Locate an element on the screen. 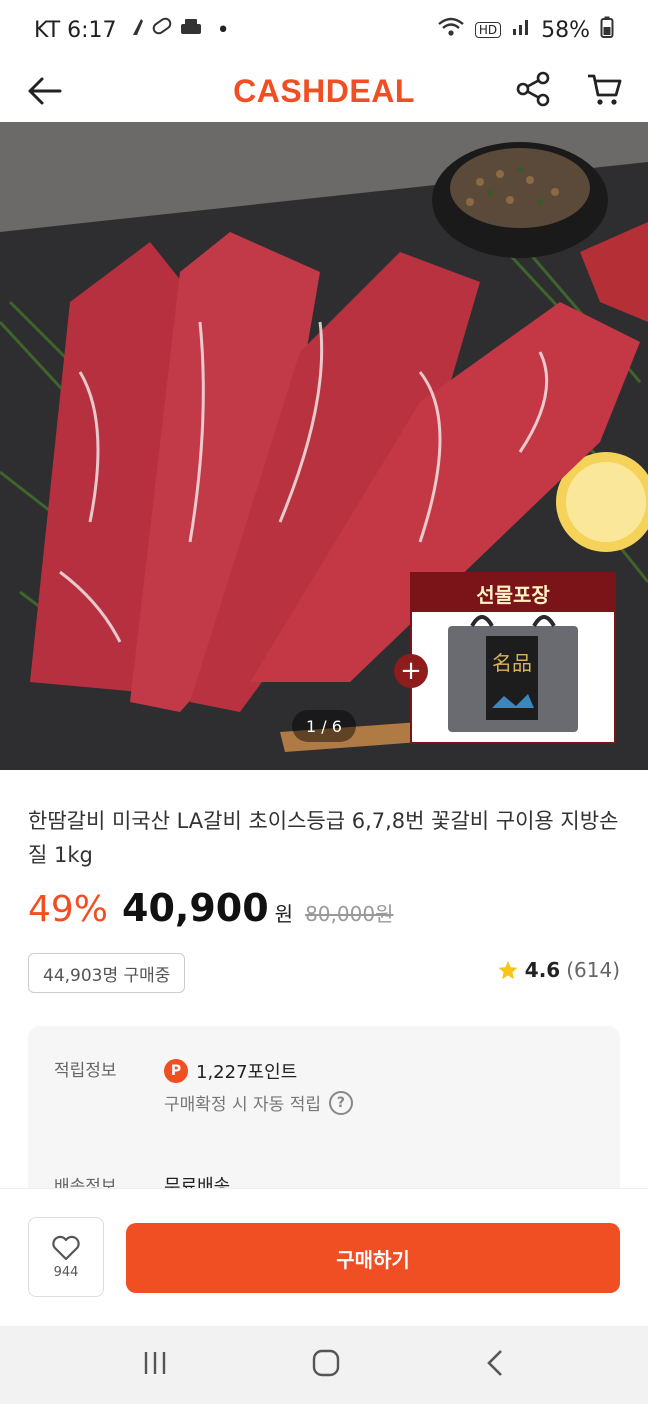  buyers-badge: 44,903명 구매중 is located at coordinates (107, 973).